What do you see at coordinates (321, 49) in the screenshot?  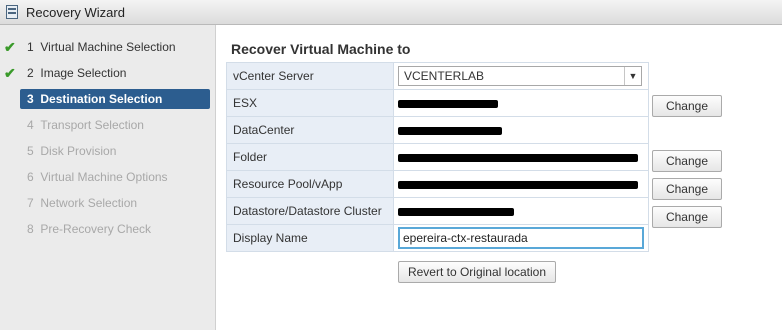 I see `page-title: Recover Virtual Machine to` at bounding box center [321, 49].